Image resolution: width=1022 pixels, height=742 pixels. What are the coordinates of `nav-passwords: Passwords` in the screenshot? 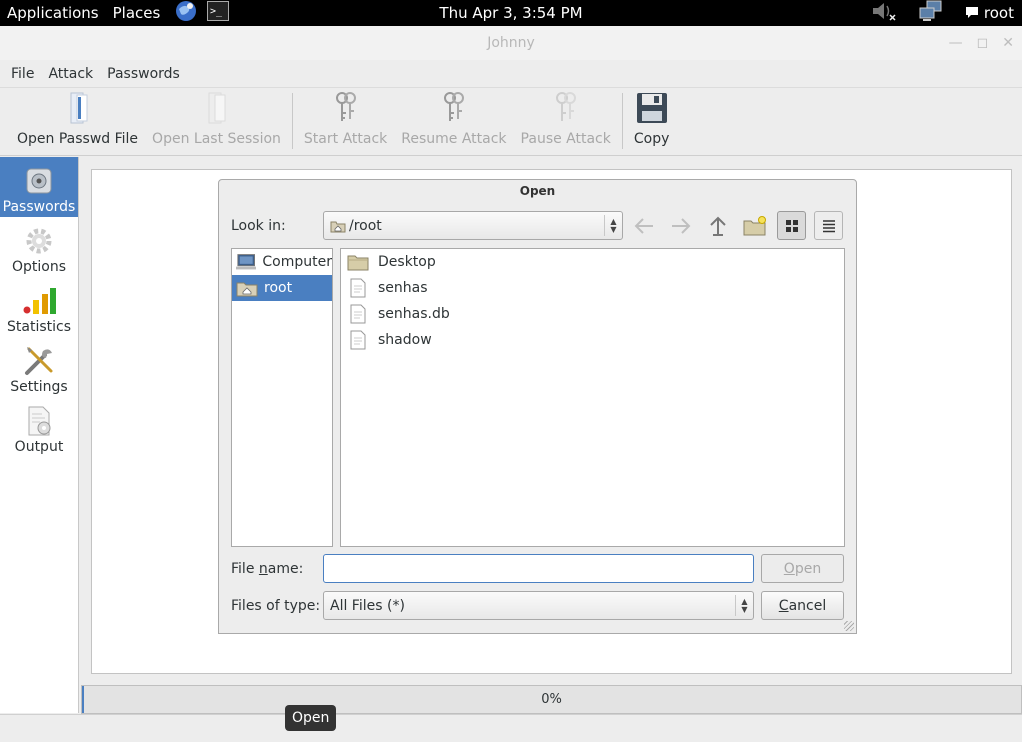 It's located at (39, 187).